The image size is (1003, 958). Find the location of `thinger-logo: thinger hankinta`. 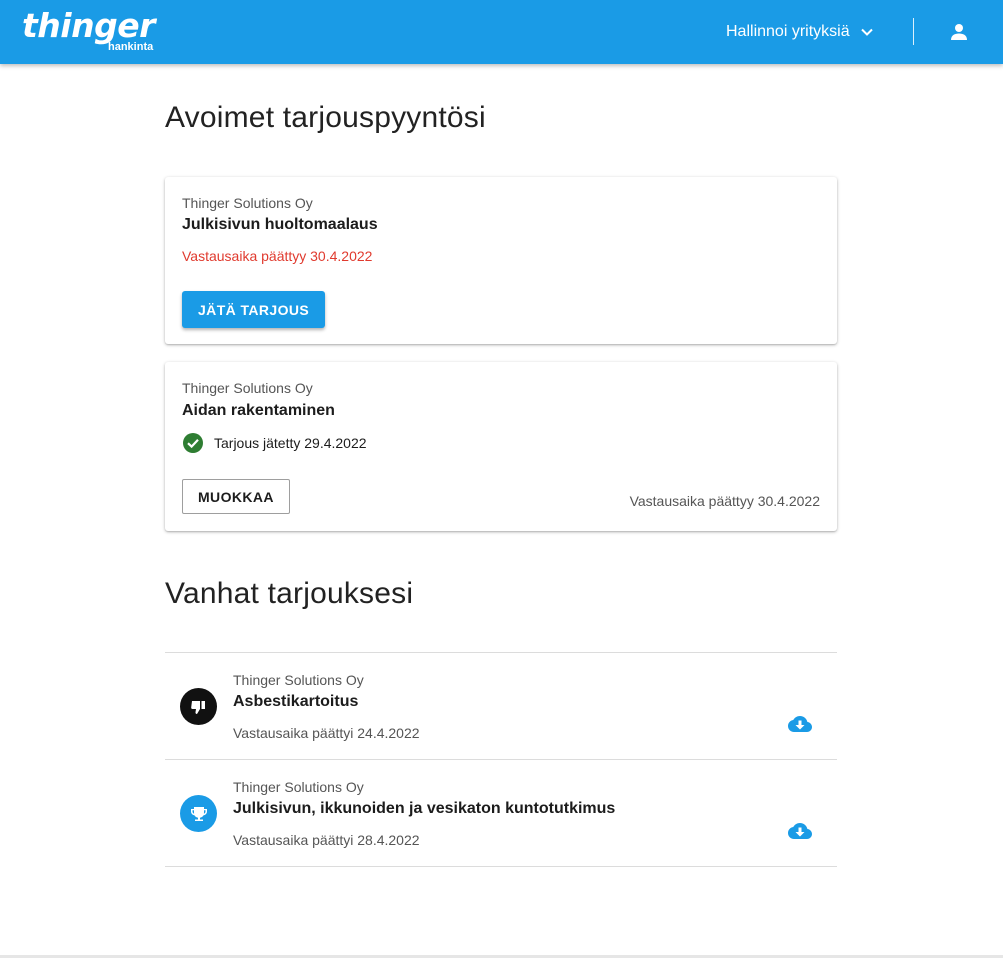

thinger-logo: thinger hankinta is located at coordinates (88, 30).